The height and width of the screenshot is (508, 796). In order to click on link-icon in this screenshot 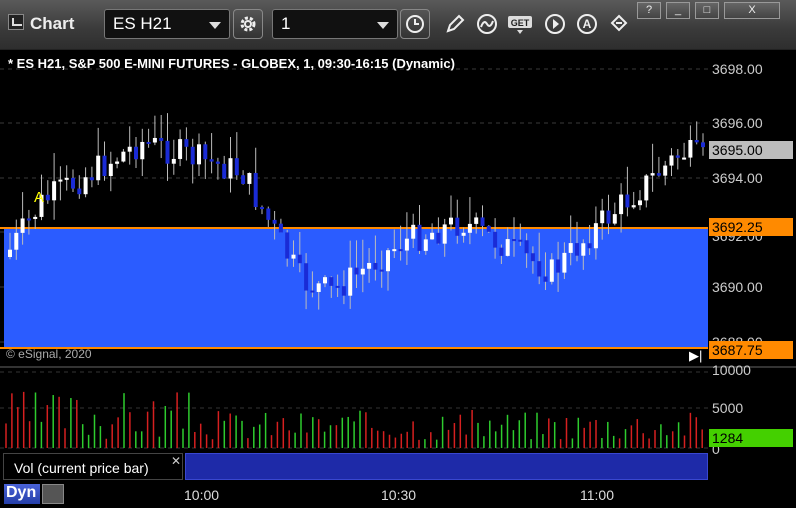, I will do `click(619, 23)`.